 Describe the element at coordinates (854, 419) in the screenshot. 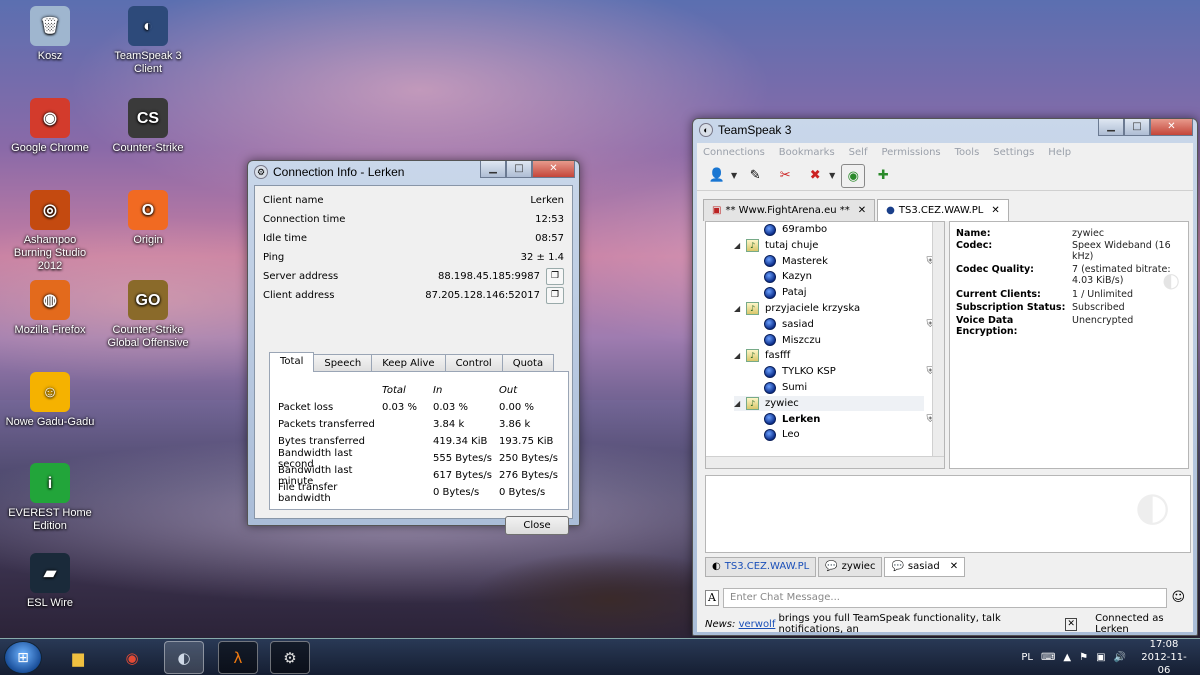

I see `client-item: Lerken ⛨` at that location.